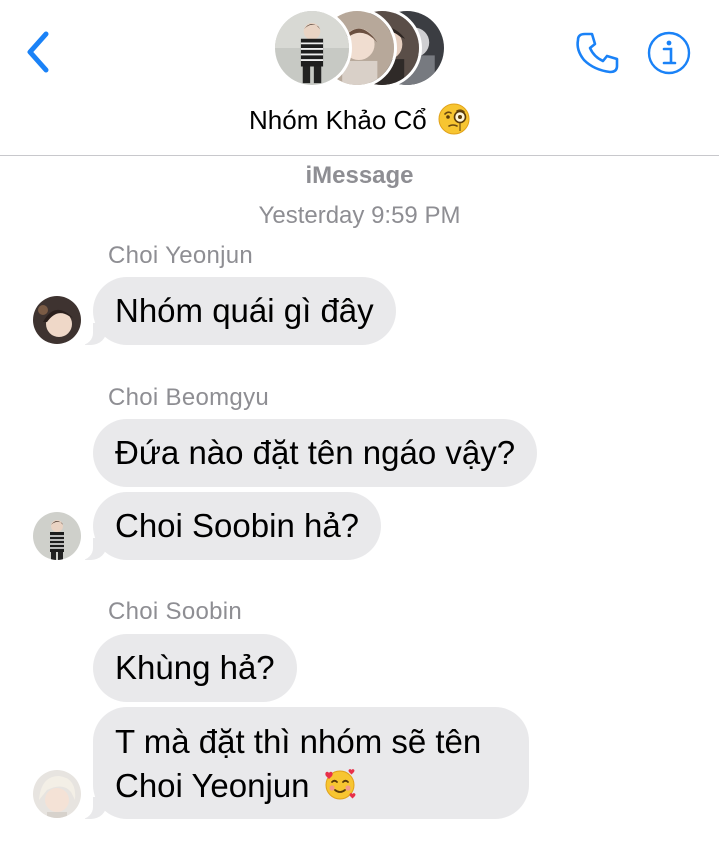  I want to click on message-text: Choi Yeonjun, so click(212, 785).